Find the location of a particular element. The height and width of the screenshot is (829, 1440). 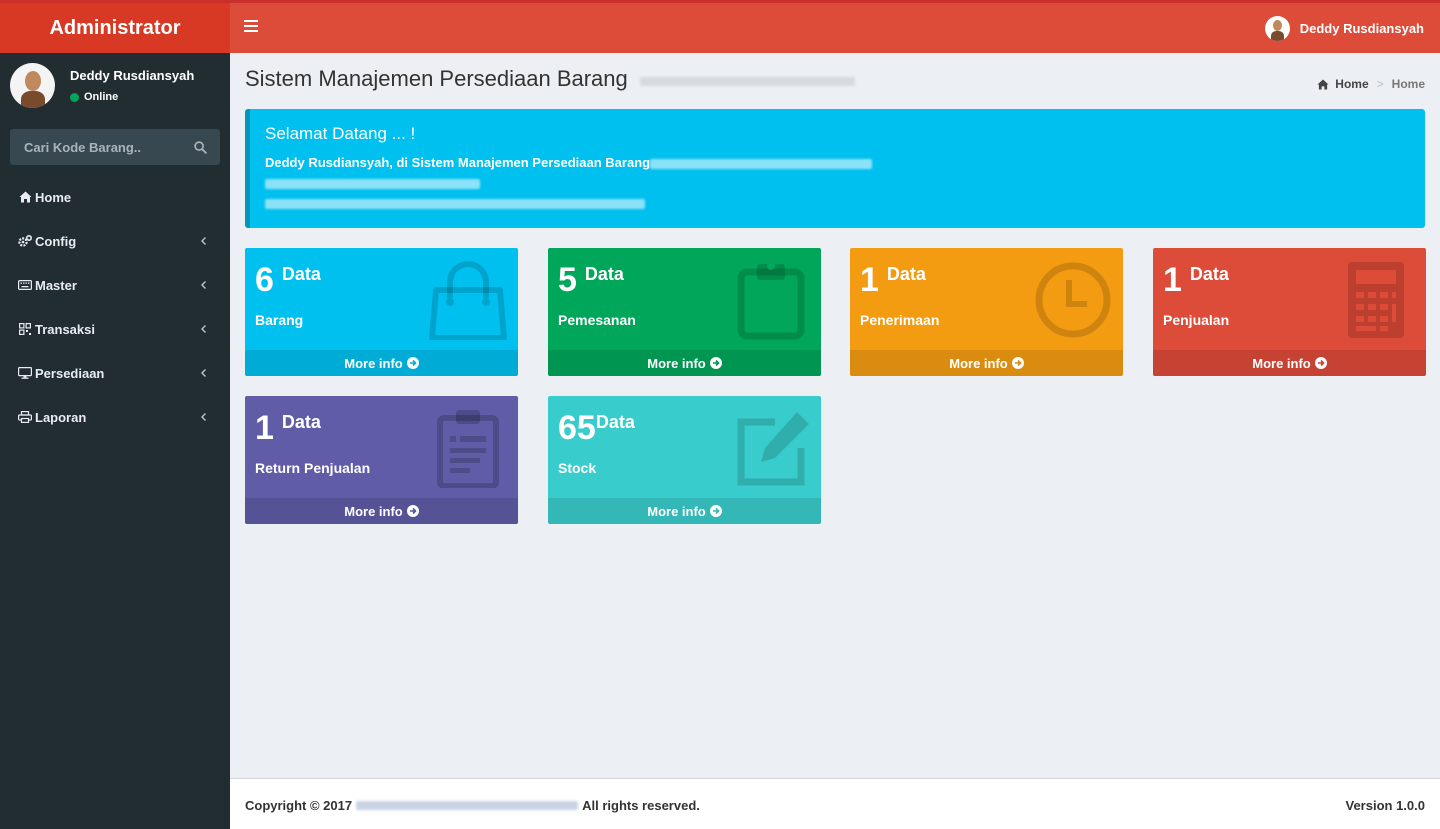

sidebar-item-label: Home is located at coordinates (53, 197).